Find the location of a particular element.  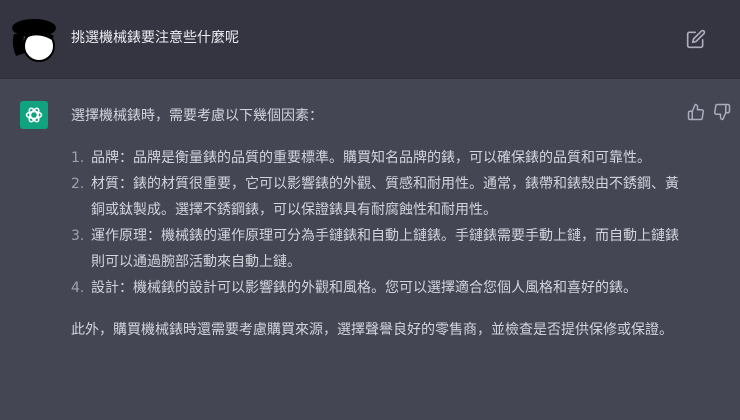

thumbs-down-button is located at coordinates (722, 112).